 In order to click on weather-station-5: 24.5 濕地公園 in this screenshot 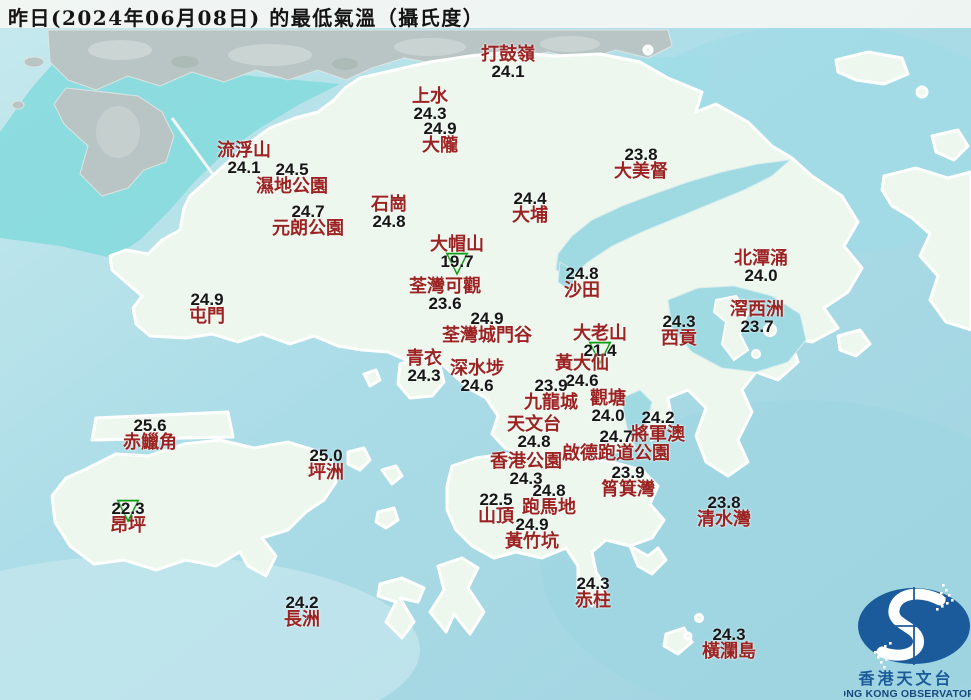, I will do `click(292, 178)`.